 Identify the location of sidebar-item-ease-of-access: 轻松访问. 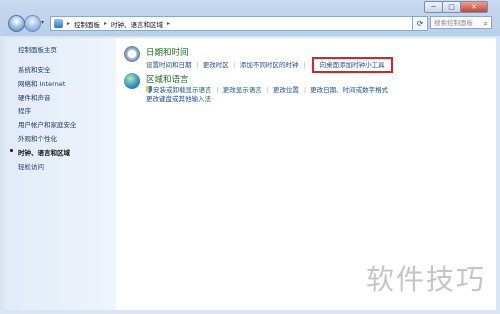
(67, 166).